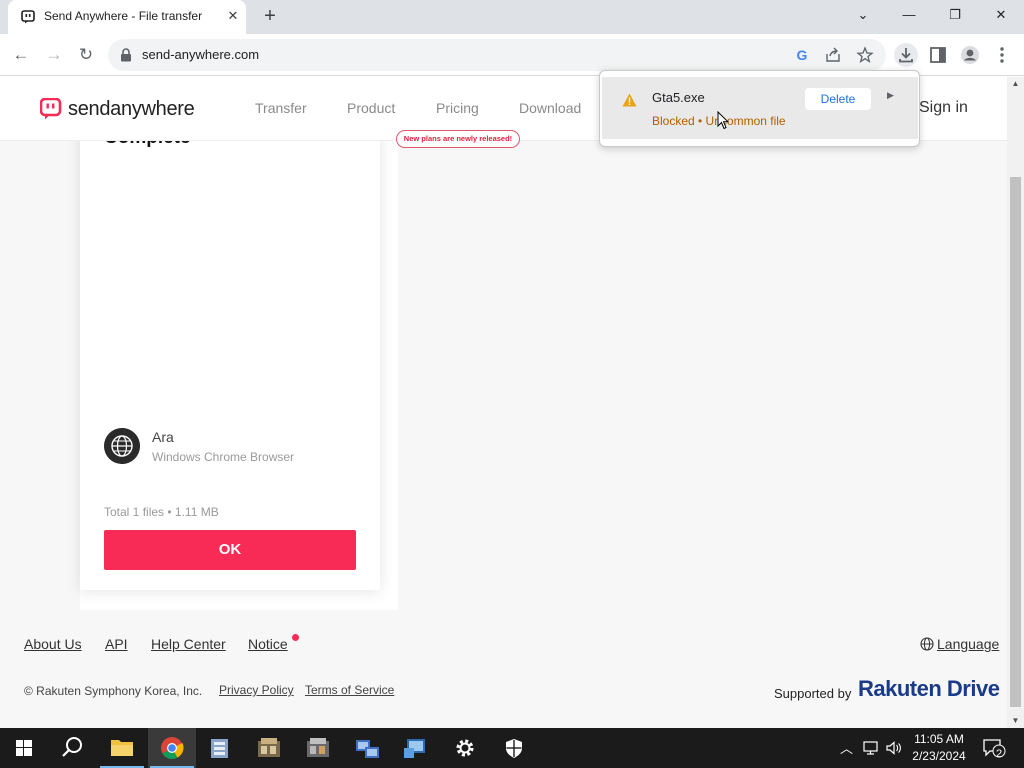  I want to click on forward-button: →, so click(54, 55).